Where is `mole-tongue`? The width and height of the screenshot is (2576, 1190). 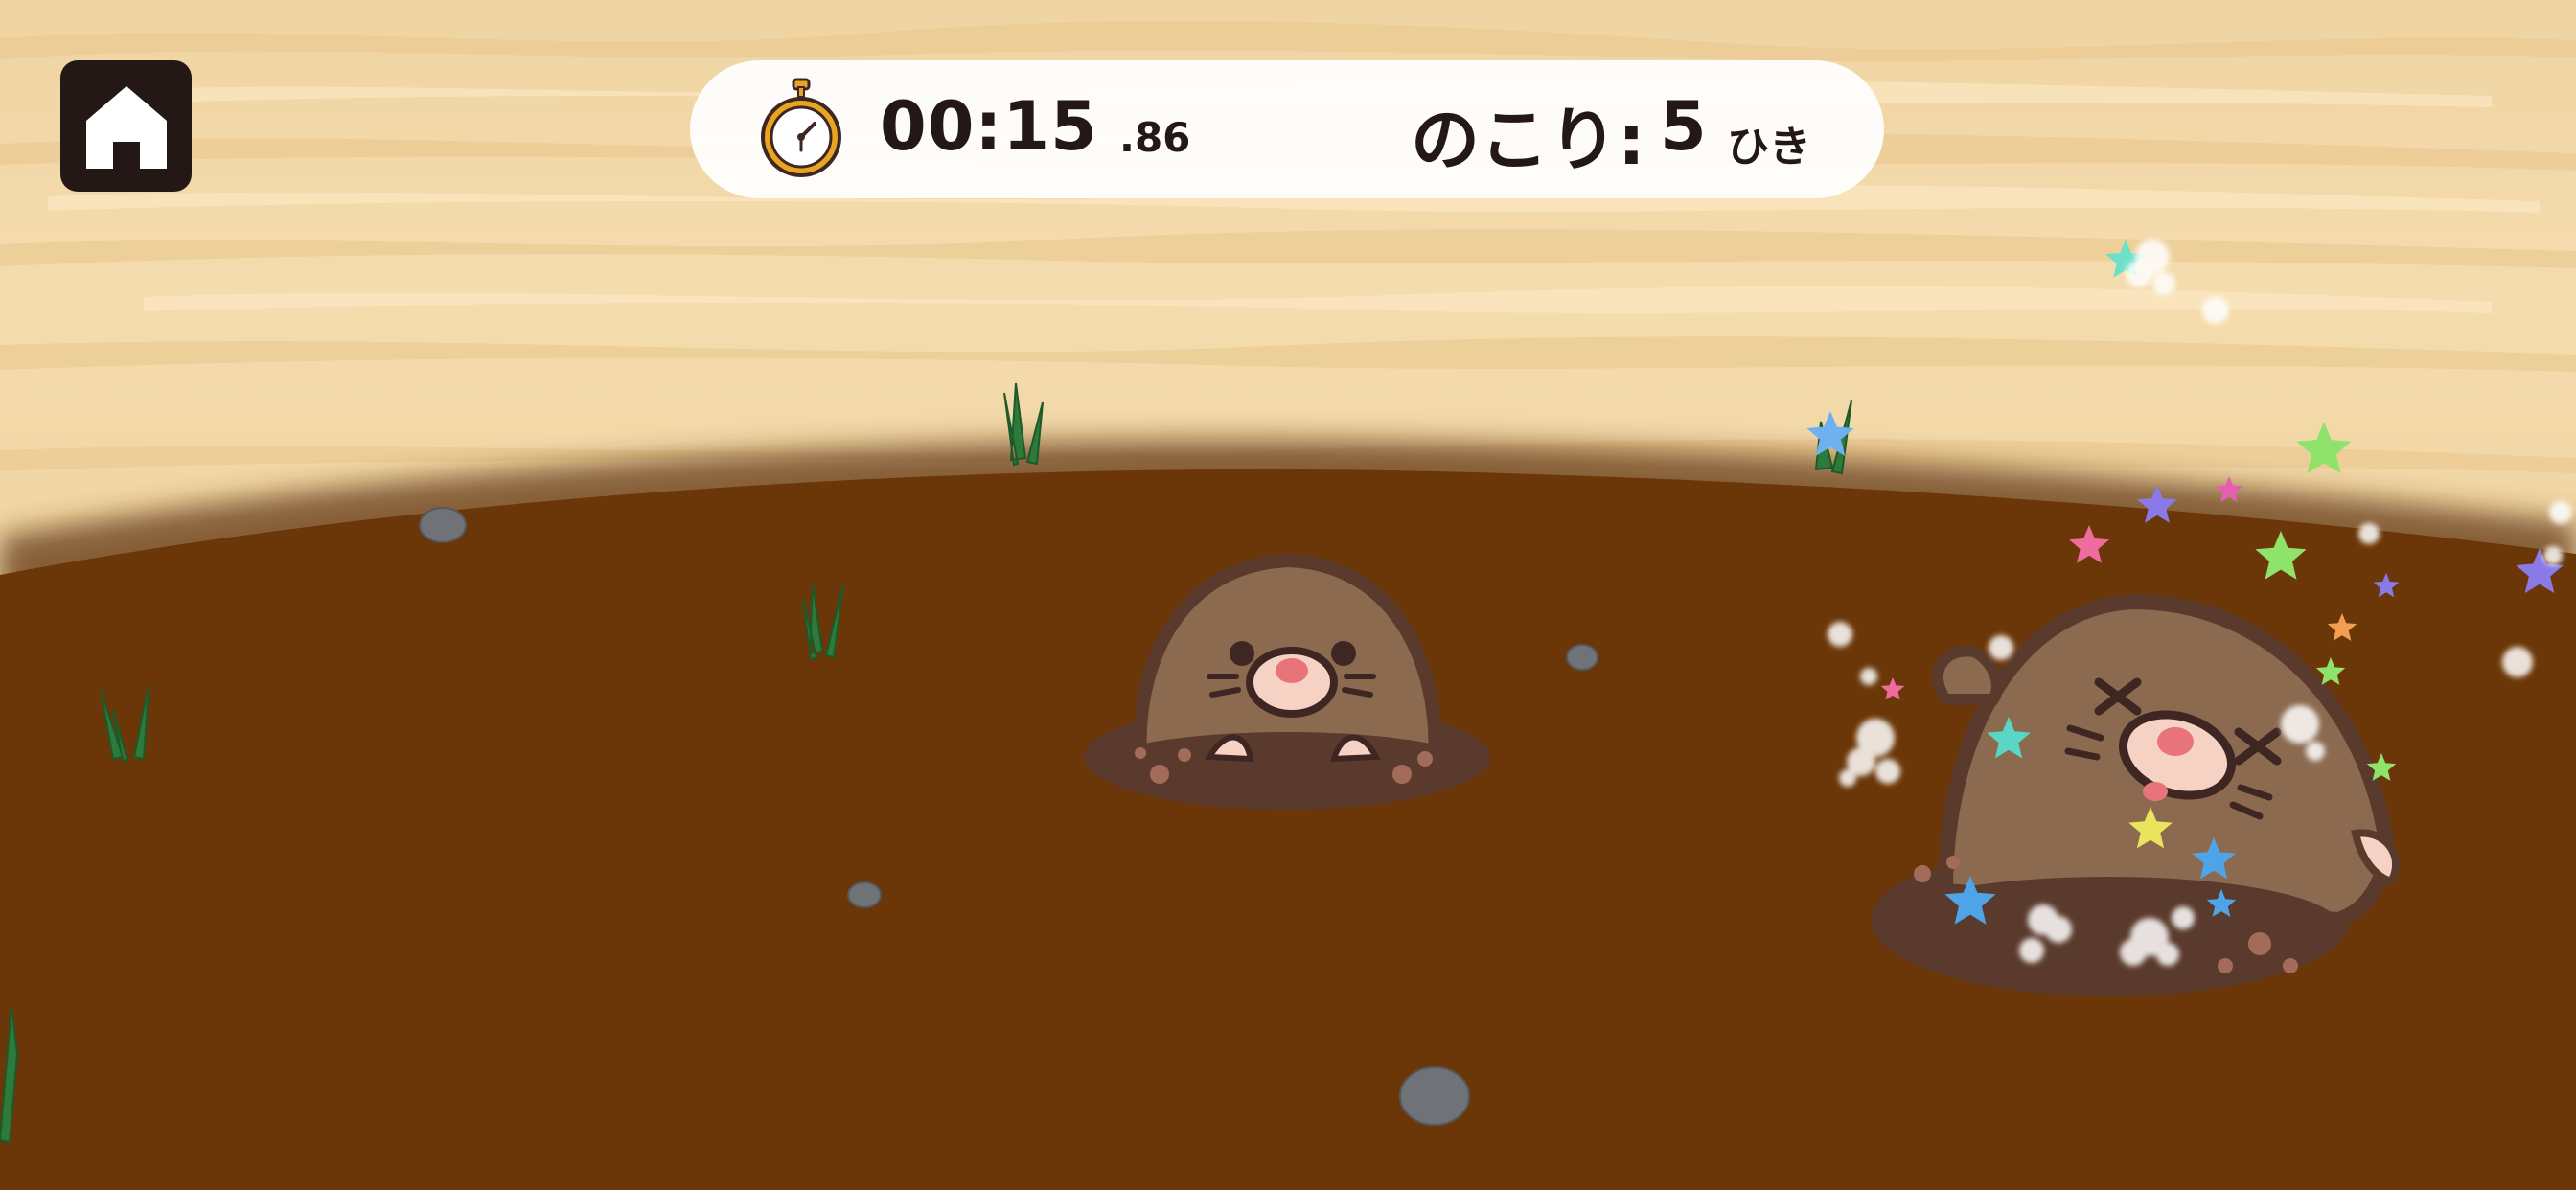
mole-tongue is located at coordinates (2156, 792).